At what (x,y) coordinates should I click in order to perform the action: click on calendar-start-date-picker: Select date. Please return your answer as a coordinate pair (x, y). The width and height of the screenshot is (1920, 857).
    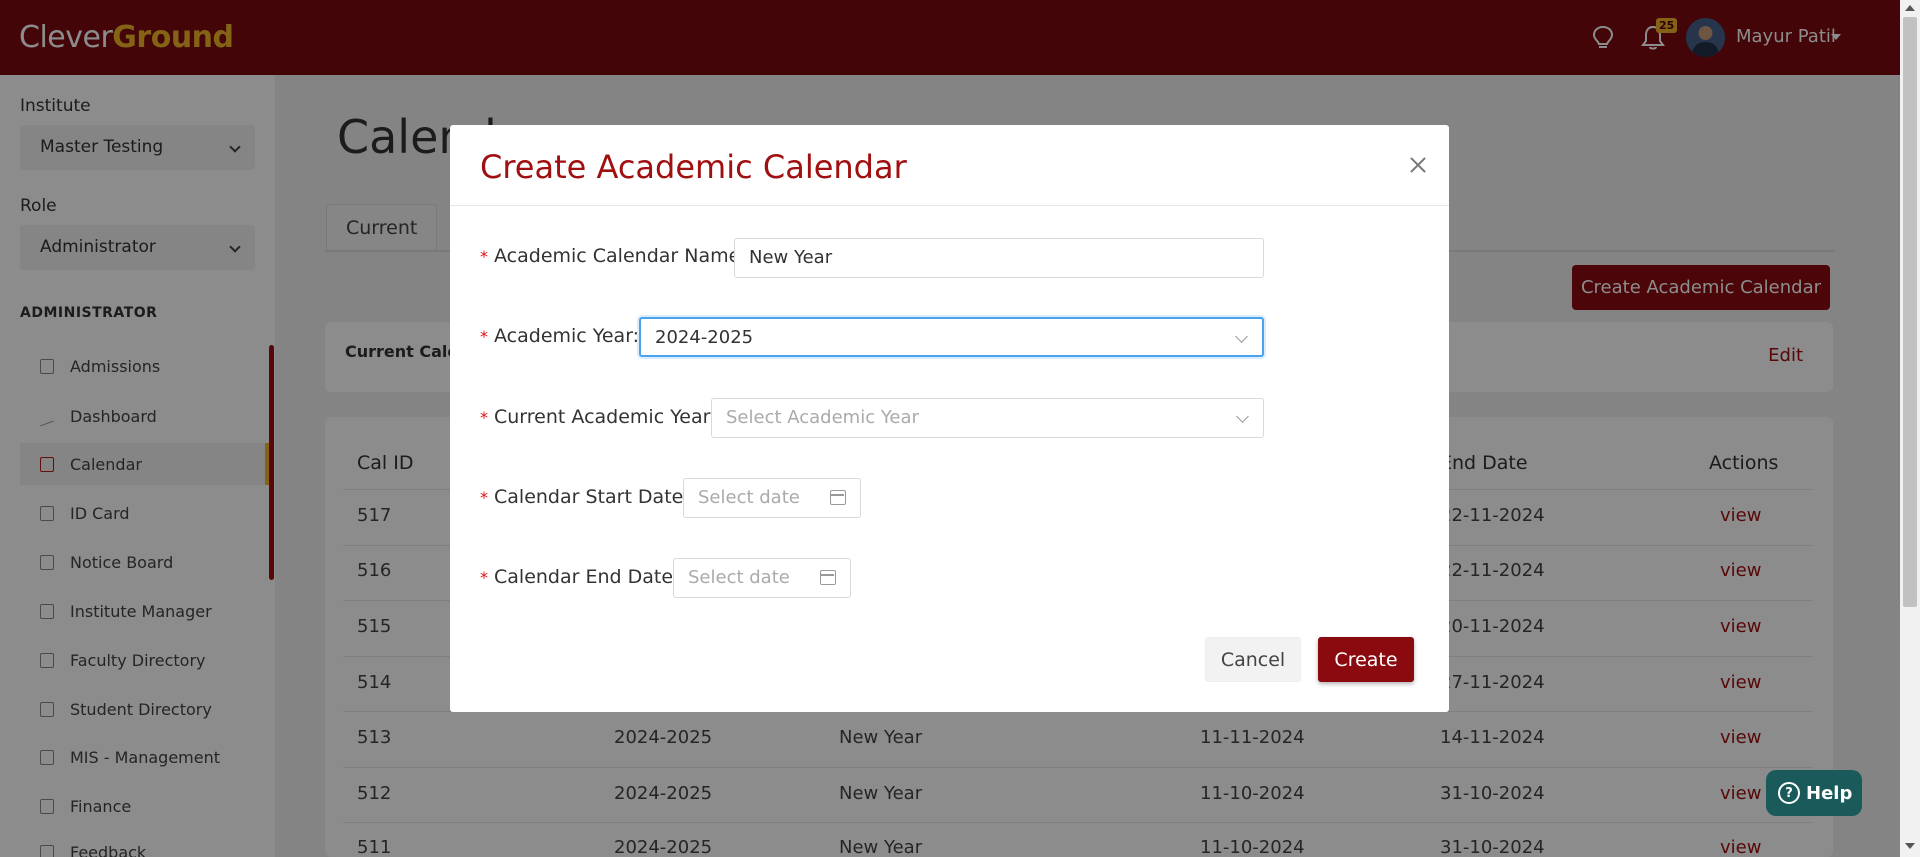
    Looking at the image, I should click on (772, 498).